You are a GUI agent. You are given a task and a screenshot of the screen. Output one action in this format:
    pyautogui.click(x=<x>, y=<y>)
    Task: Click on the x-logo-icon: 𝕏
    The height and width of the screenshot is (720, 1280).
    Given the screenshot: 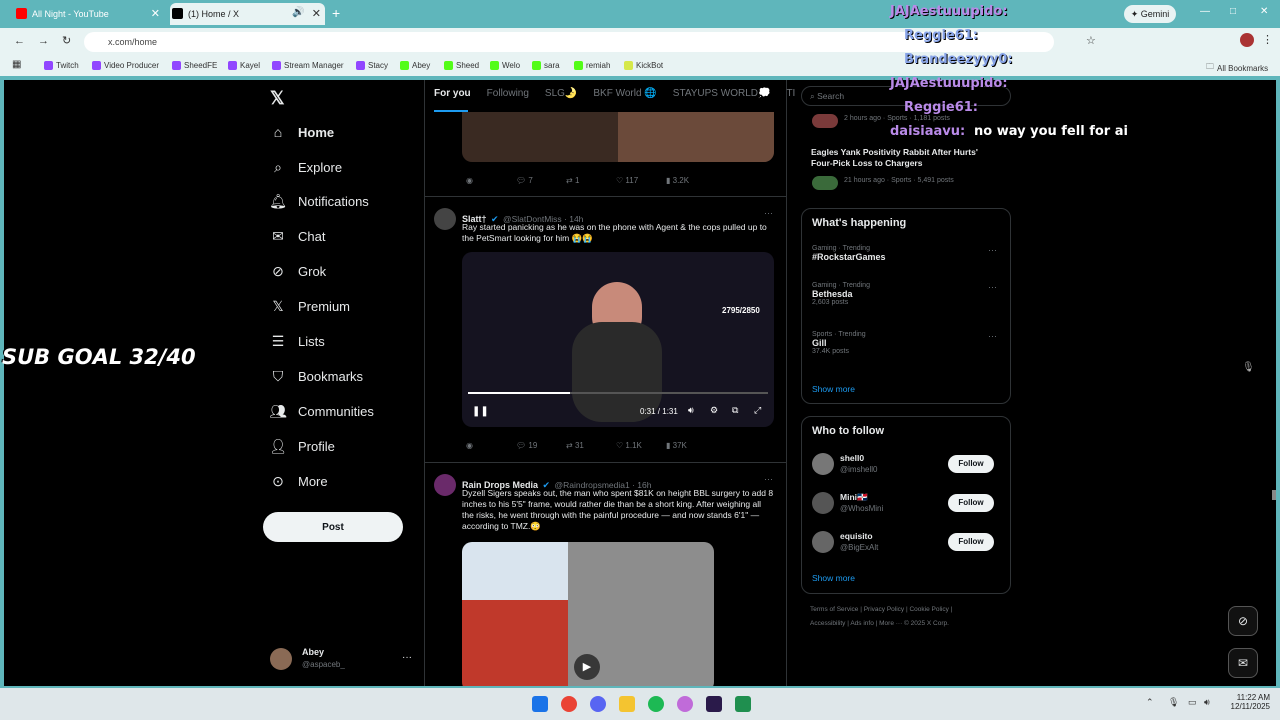 What is the action you would take?
    pyautogui.click(x=277, y=98)
    